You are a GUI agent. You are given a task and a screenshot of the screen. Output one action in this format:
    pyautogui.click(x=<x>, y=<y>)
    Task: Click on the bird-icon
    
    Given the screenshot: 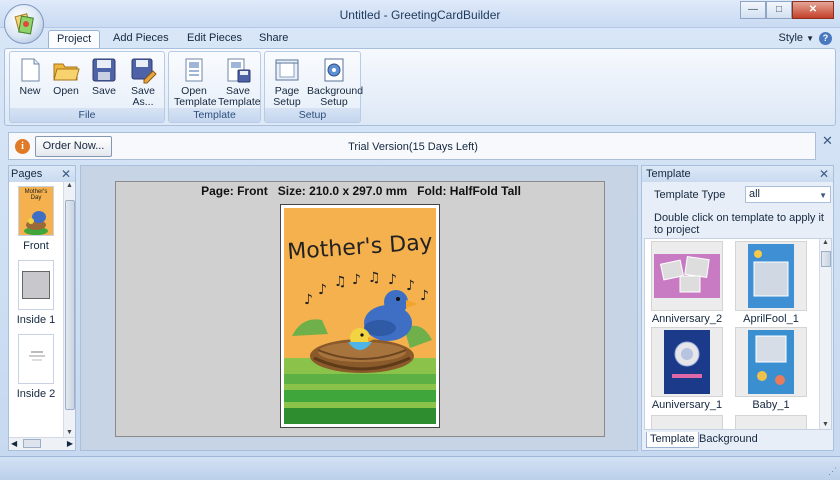 What is the action you would take?
    pyautogui.click(x=36, y=223)
    